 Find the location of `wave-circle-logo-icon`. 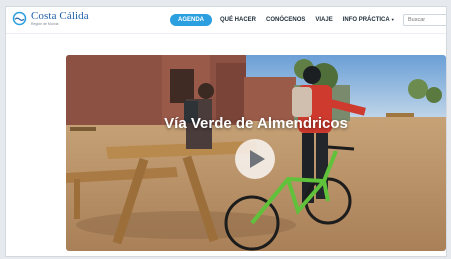

wave-circle-logo-icon is located at coordinates (19, 19).